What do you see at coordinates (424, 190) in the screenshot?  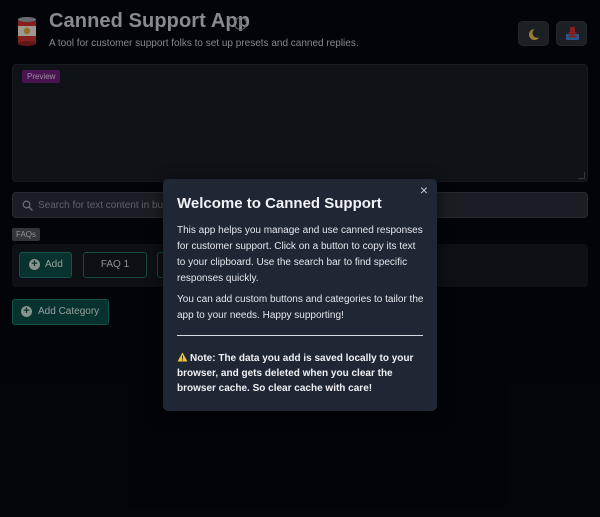 I see `close-icon: ×` at bounding box center [424, 190].